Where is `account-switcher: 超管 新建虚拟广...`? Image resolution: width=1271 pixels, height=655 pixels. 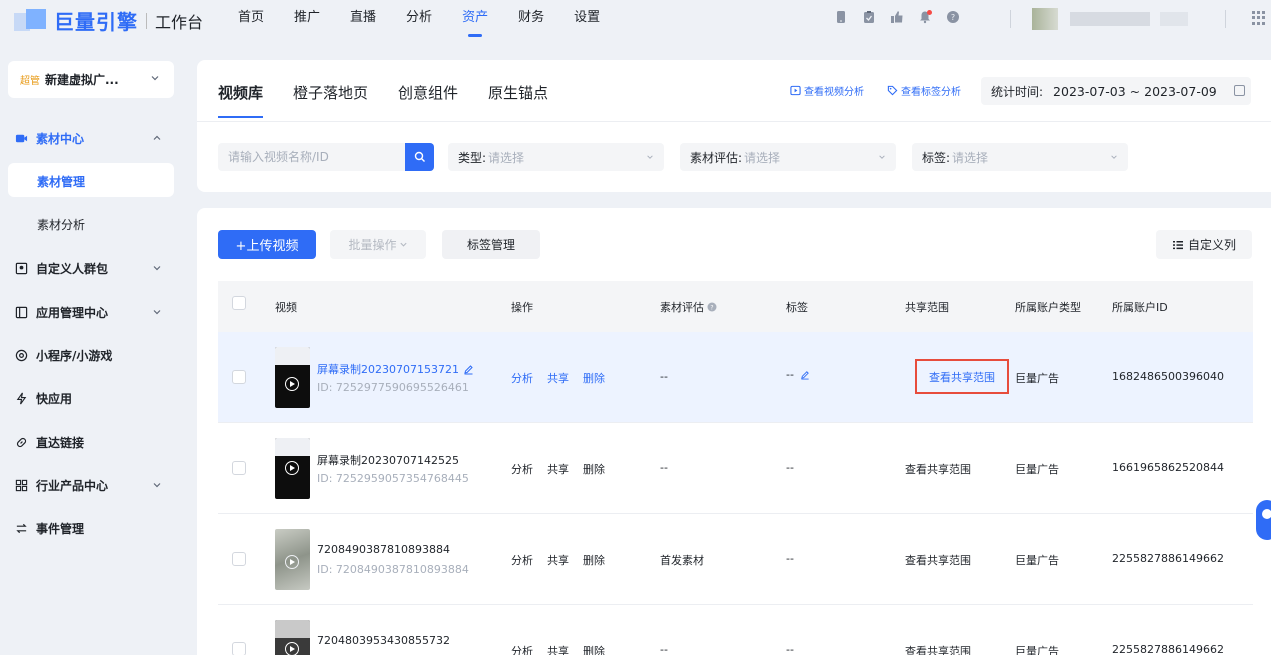
account-switcher: 超管 新建虚拟广... is located at coordinates (91, 79).